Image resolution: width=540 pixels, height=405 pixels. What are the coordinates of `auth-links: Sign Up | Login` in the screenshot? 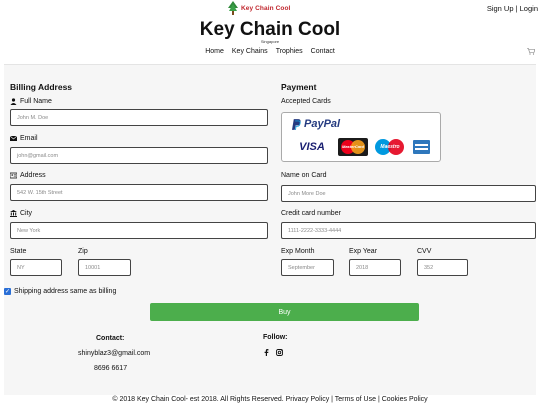 It's located at (512, 8).